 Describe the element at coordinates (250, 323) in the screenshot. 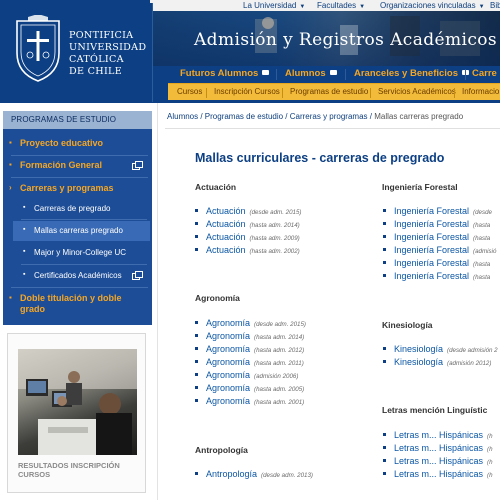

I see `program-link-row: Agronomía (desde adm. 2015)` at that location.